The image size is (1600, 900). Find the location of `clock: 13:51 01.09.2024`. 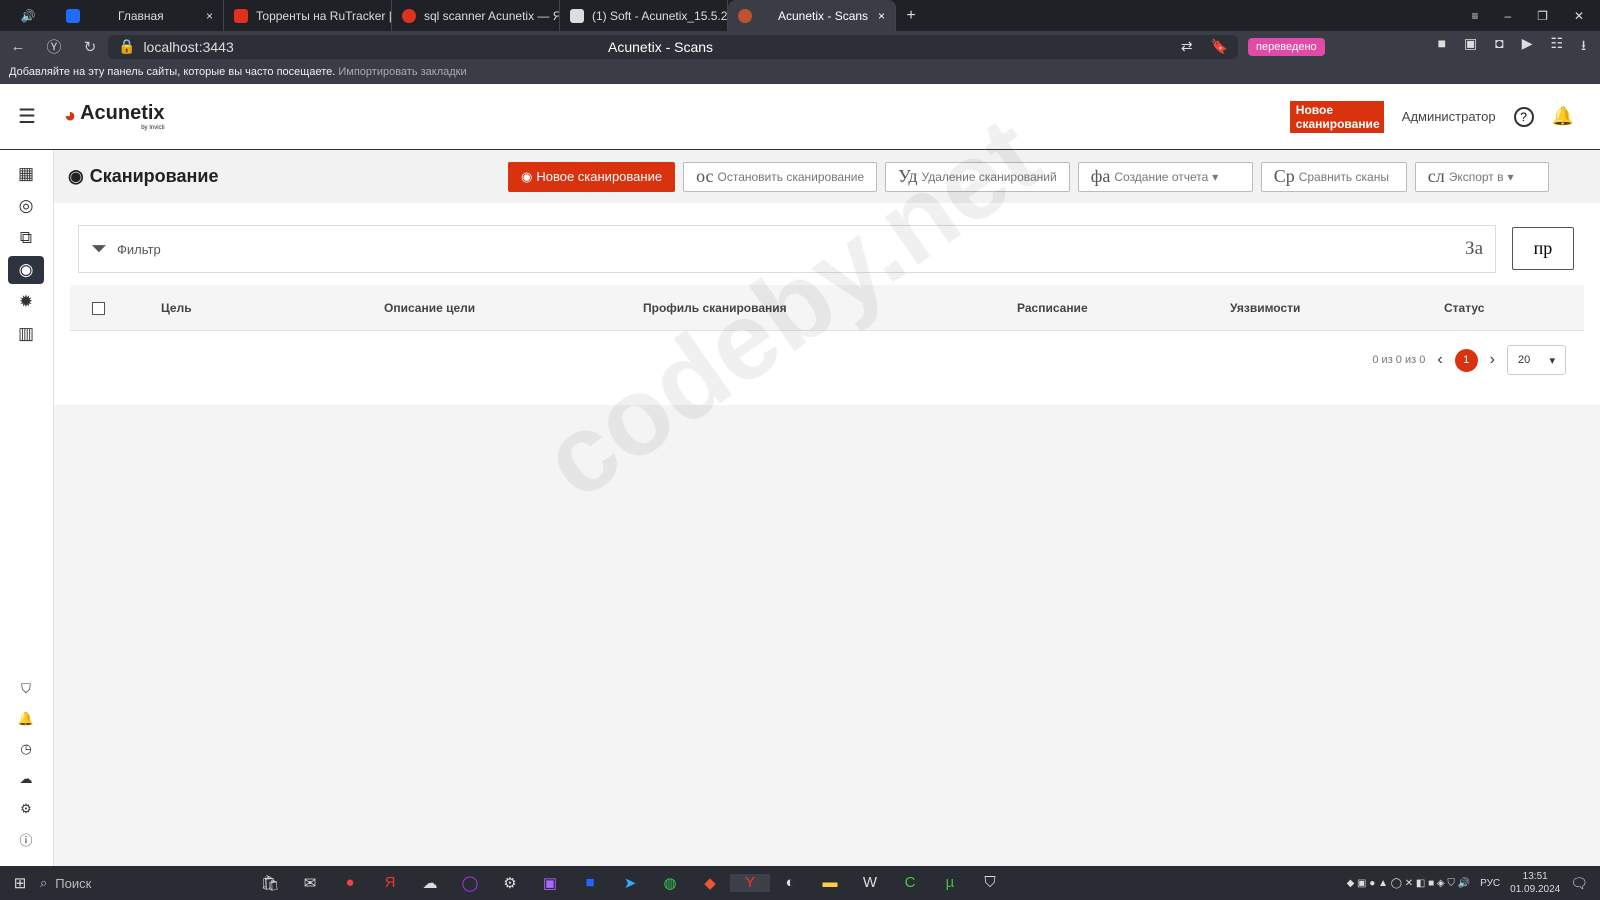

clock: 13:51 01.09.2024 is located at coordinates (1535, 883).